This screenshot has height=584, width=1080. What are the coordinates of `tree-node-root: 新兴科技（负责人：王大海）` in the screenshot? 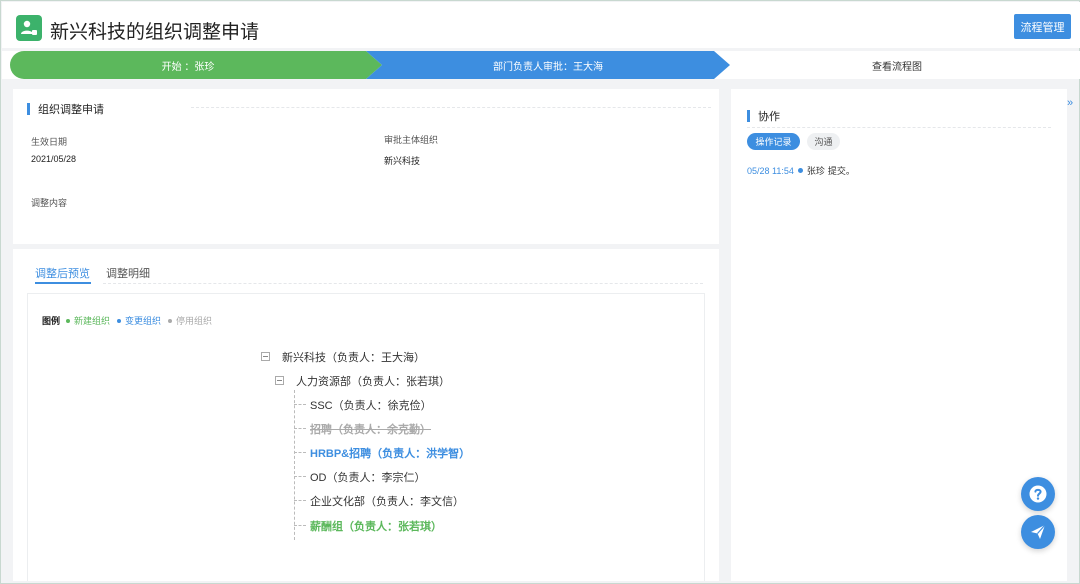 It's located at (353, 357).